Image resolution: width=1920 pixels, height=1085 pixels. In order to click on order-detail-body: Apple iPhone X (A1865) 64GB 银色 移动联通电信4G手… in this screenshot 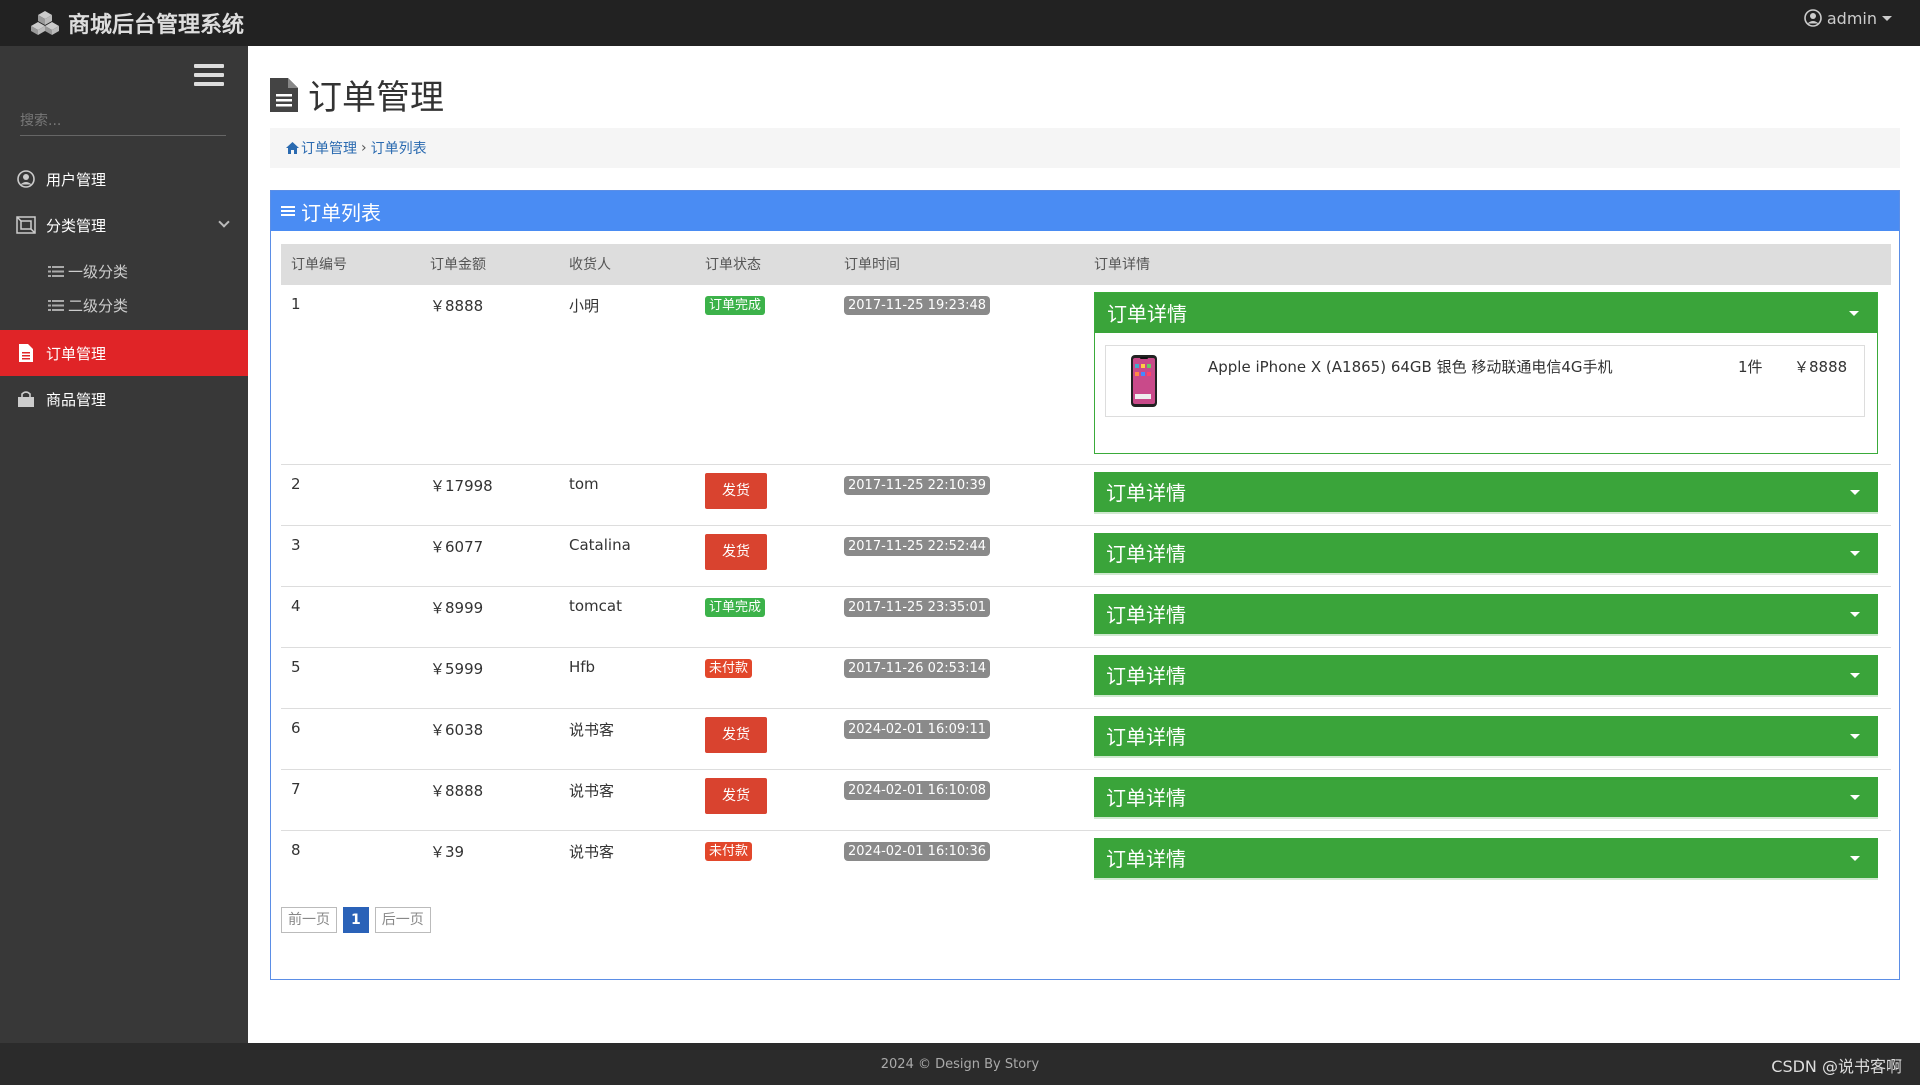, I will do `click(1486, 392)`.